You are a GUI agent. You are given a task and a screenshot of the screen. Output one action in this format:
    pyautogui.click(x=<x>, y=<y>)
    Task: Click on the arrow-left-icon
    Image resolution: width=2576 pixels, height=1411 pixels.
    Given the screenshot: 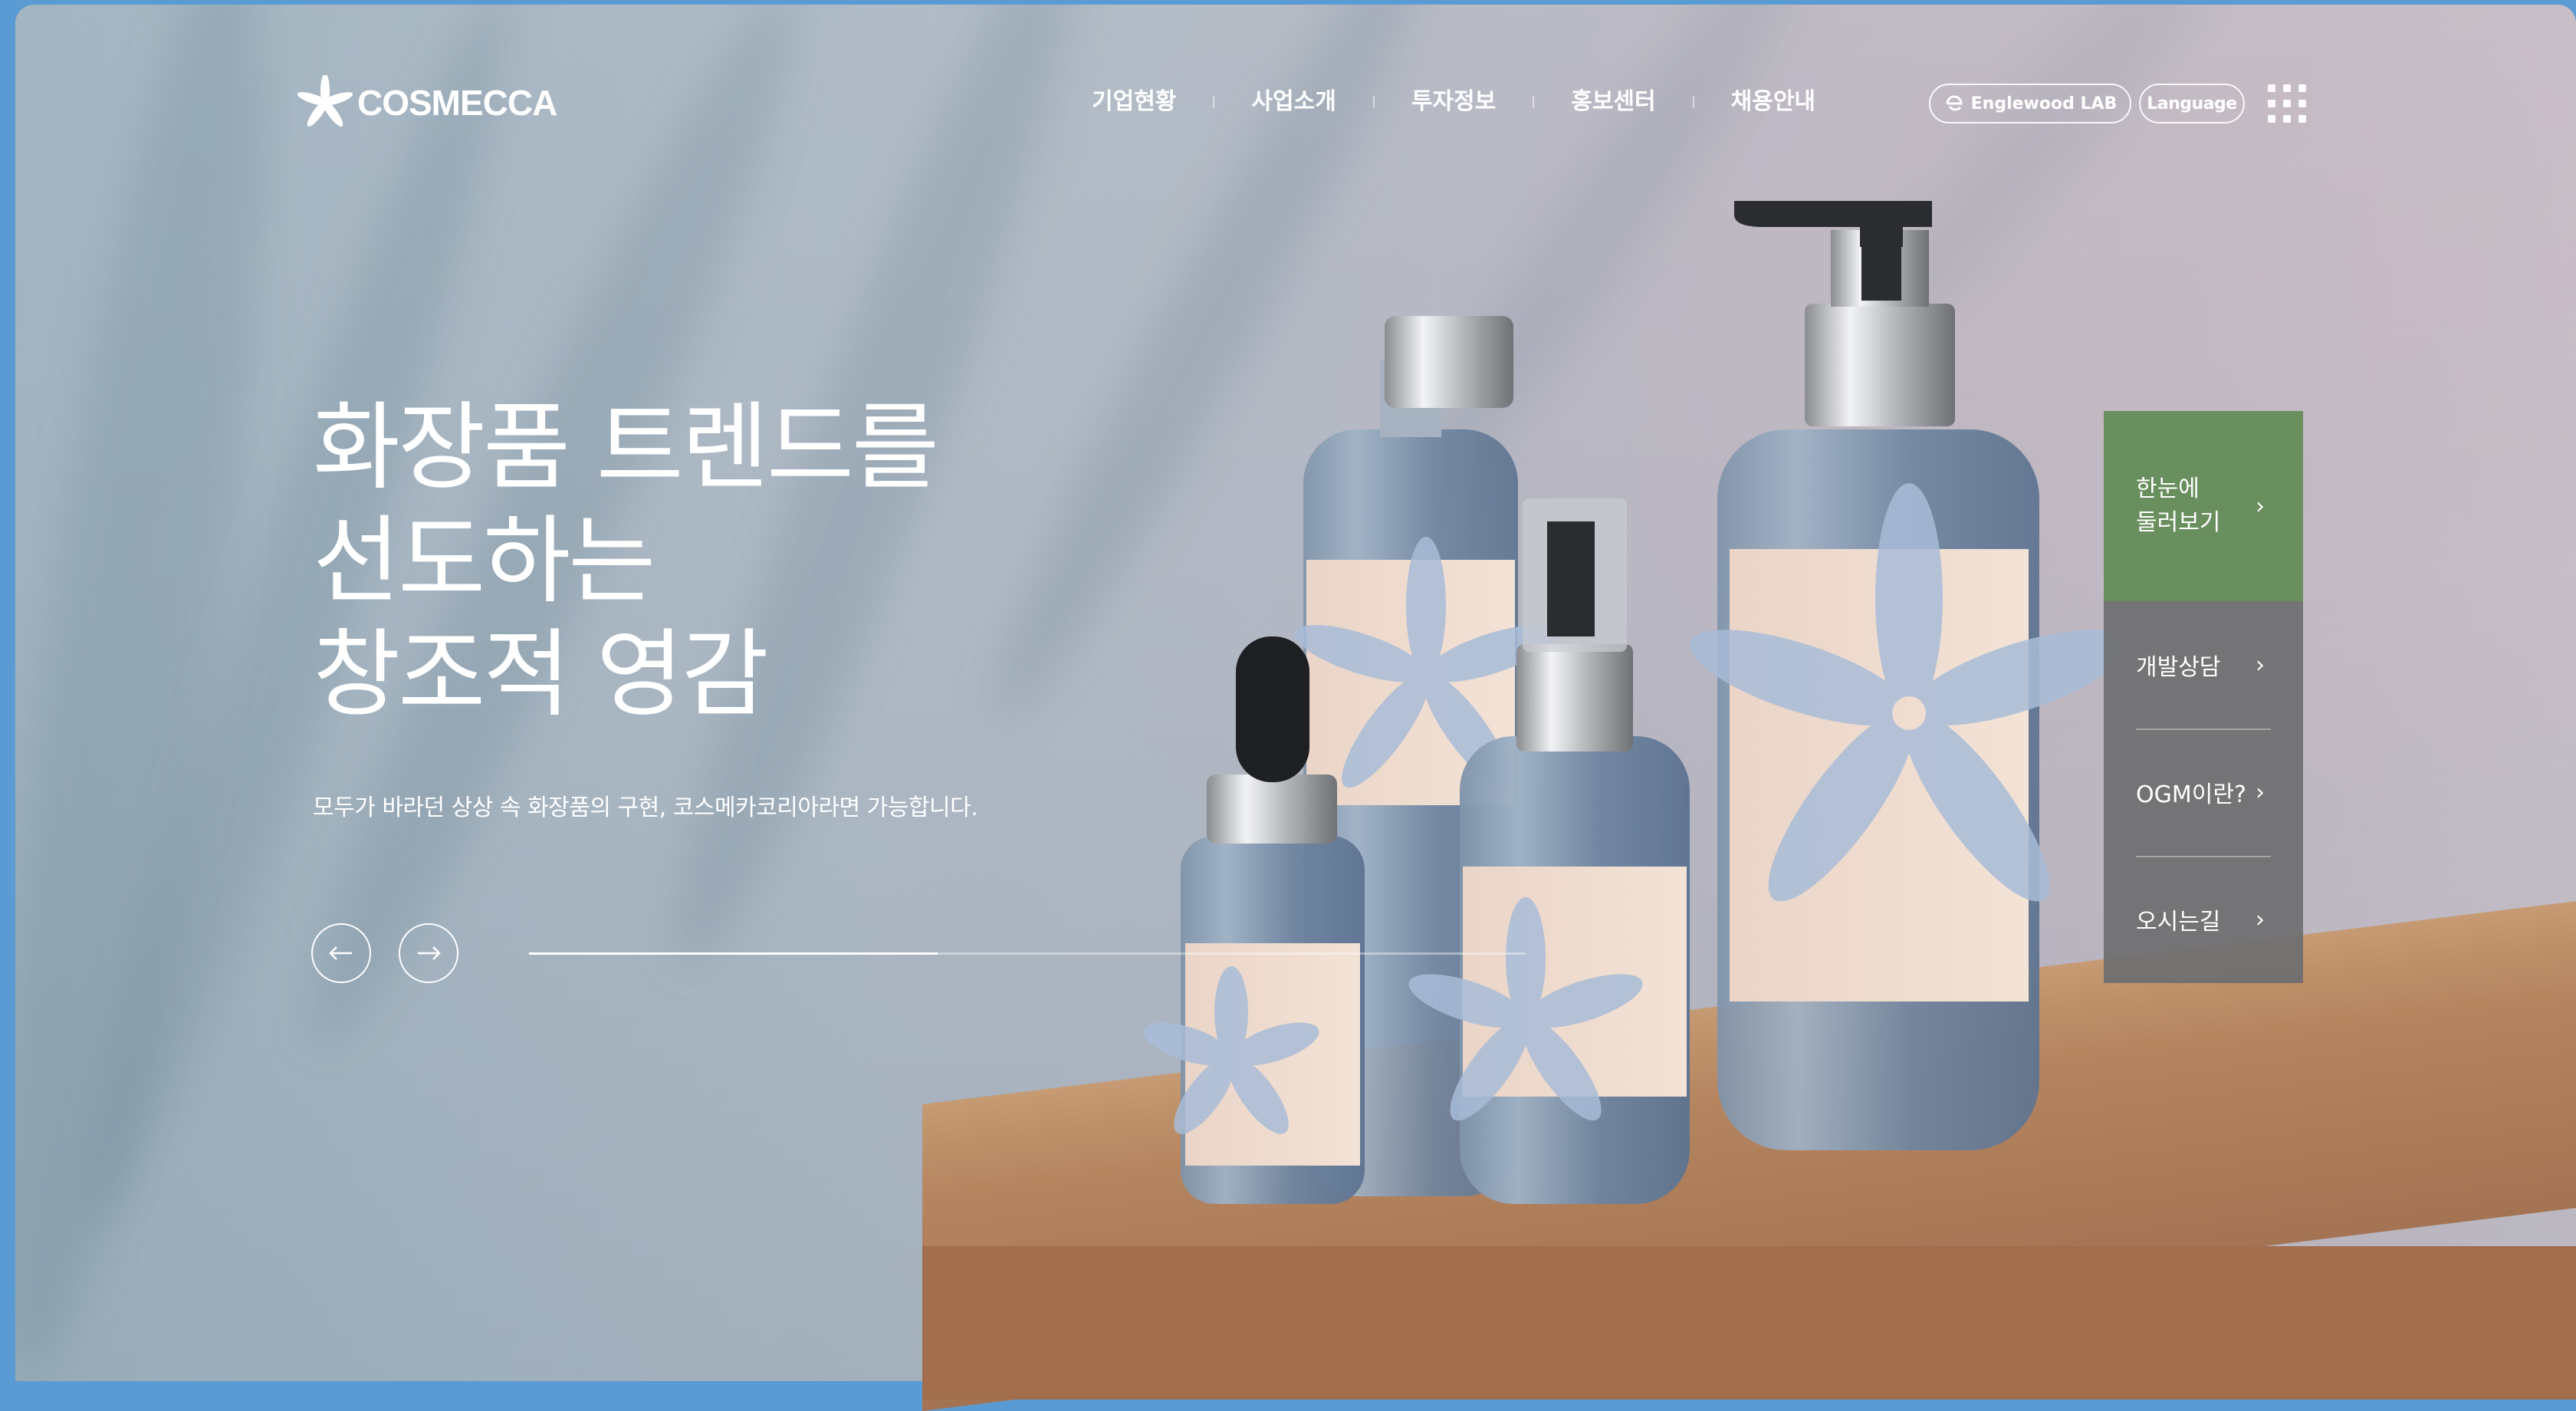 What is the action you would take?
    pyautogui.click(x=340, y=953)
    